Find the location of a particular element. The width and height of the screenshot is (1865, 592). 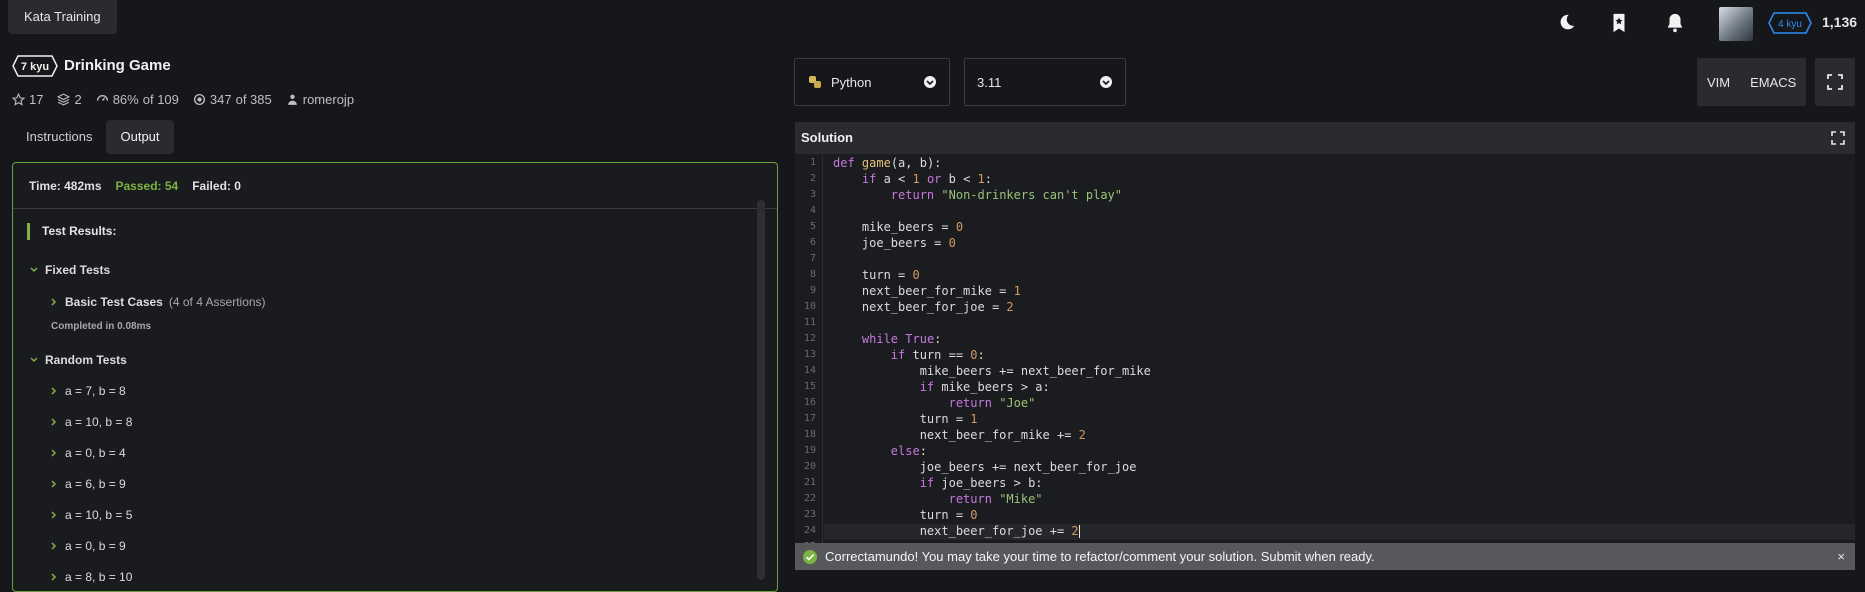

line-number: 2 is located at coordinates (812, 178).